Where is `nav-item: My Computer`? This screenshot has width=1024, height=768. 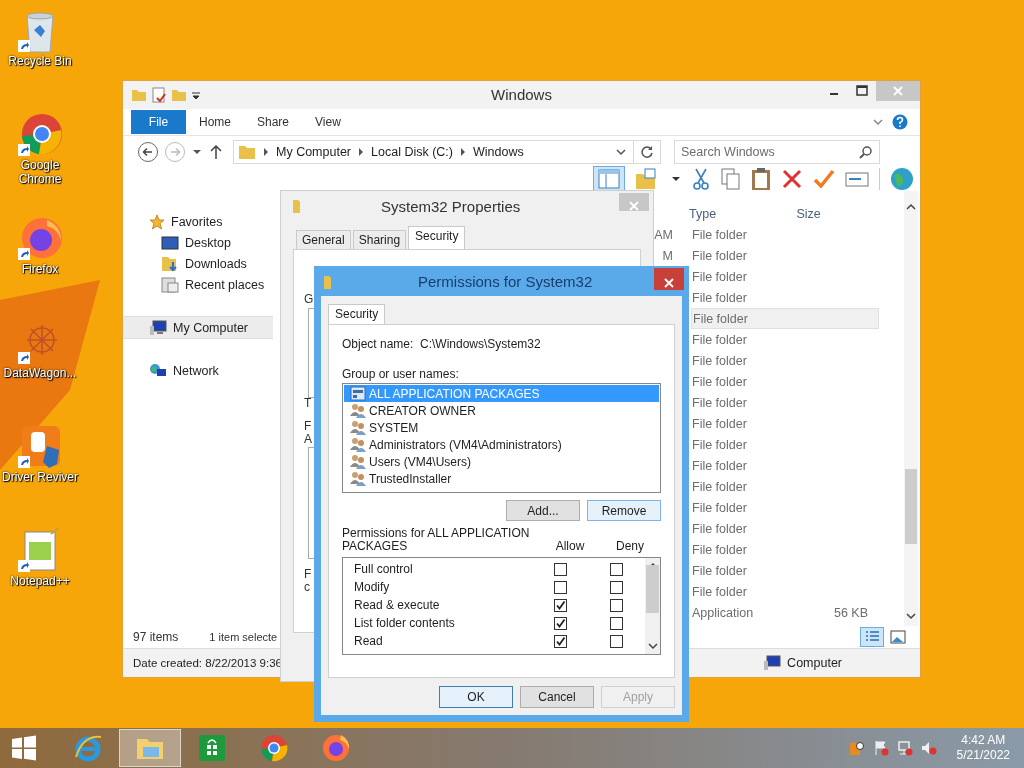
nav-item: My Computer is located at coordinates (198, 328).